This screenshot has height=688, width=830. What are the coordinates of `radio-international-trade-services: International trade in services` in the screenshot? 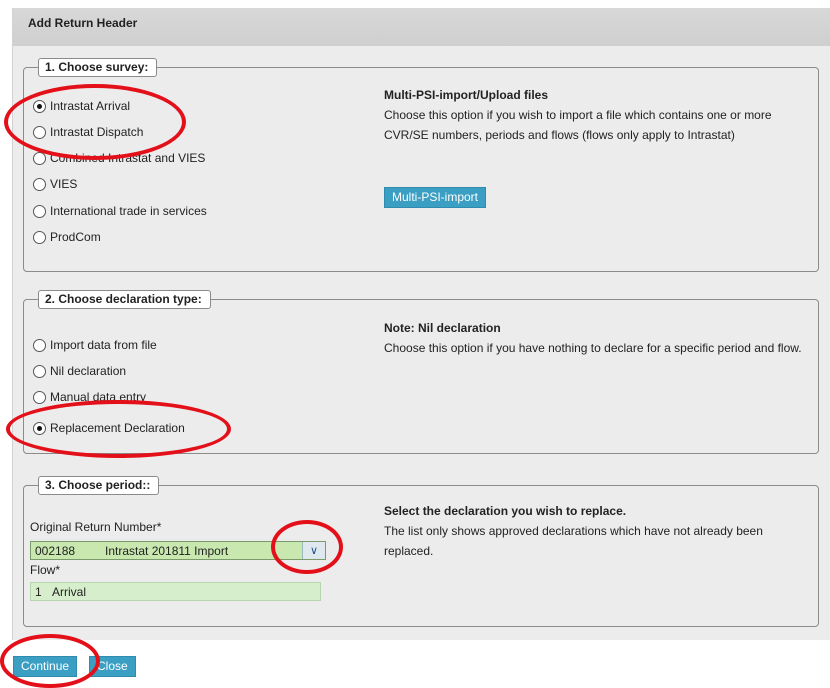 It's located at (120, 211).